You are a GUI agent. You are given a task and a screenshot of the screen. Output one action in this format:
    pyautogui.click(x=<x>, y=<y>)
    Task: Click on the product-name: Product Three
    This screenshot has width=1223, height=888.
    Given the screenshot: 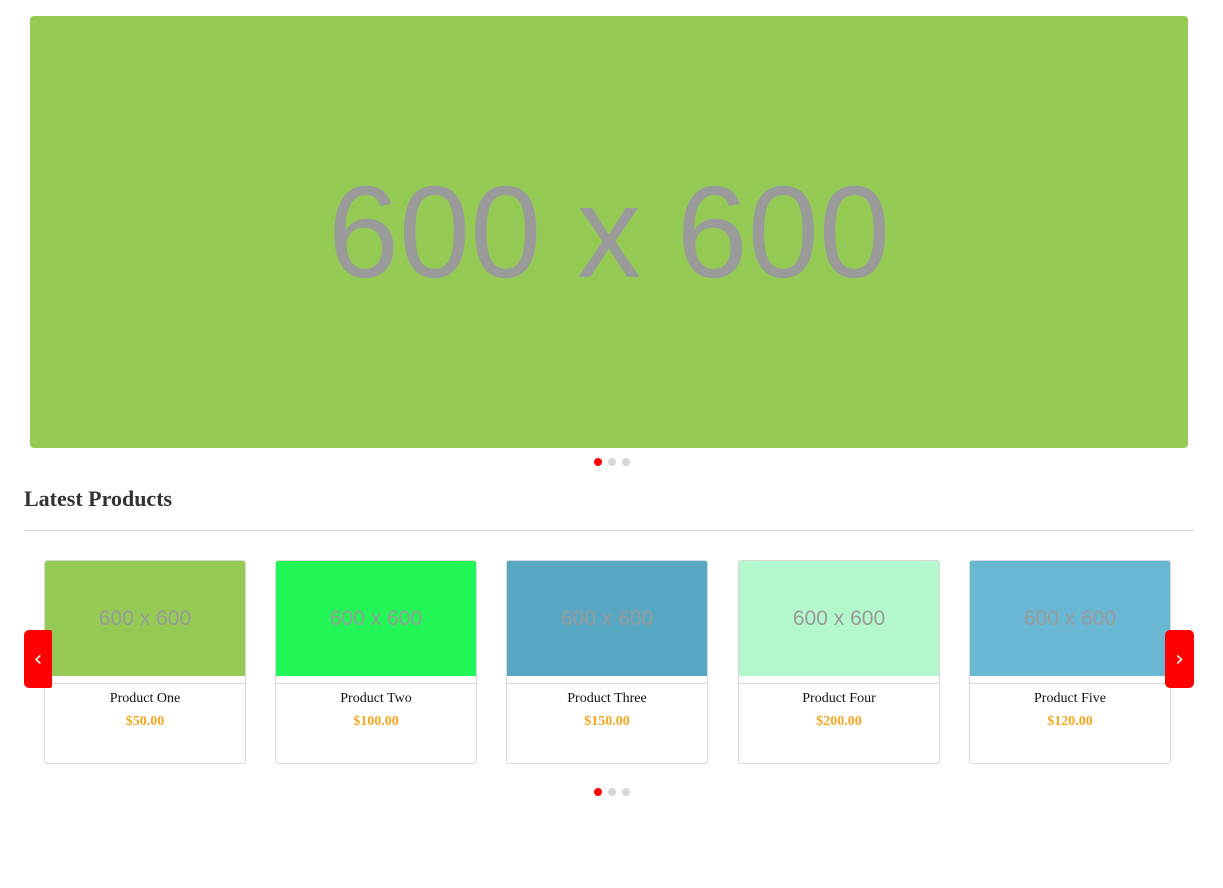 What is the action you would take?
    pyautogui.click(x=607, y=699)
    